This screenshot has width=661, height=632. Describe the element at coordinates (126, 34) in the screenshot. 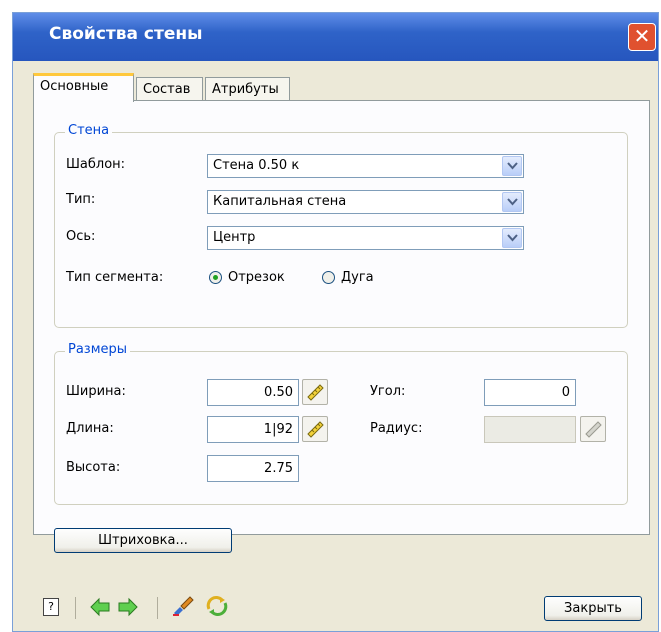

I see `window-title: Свойства стены` at that location.